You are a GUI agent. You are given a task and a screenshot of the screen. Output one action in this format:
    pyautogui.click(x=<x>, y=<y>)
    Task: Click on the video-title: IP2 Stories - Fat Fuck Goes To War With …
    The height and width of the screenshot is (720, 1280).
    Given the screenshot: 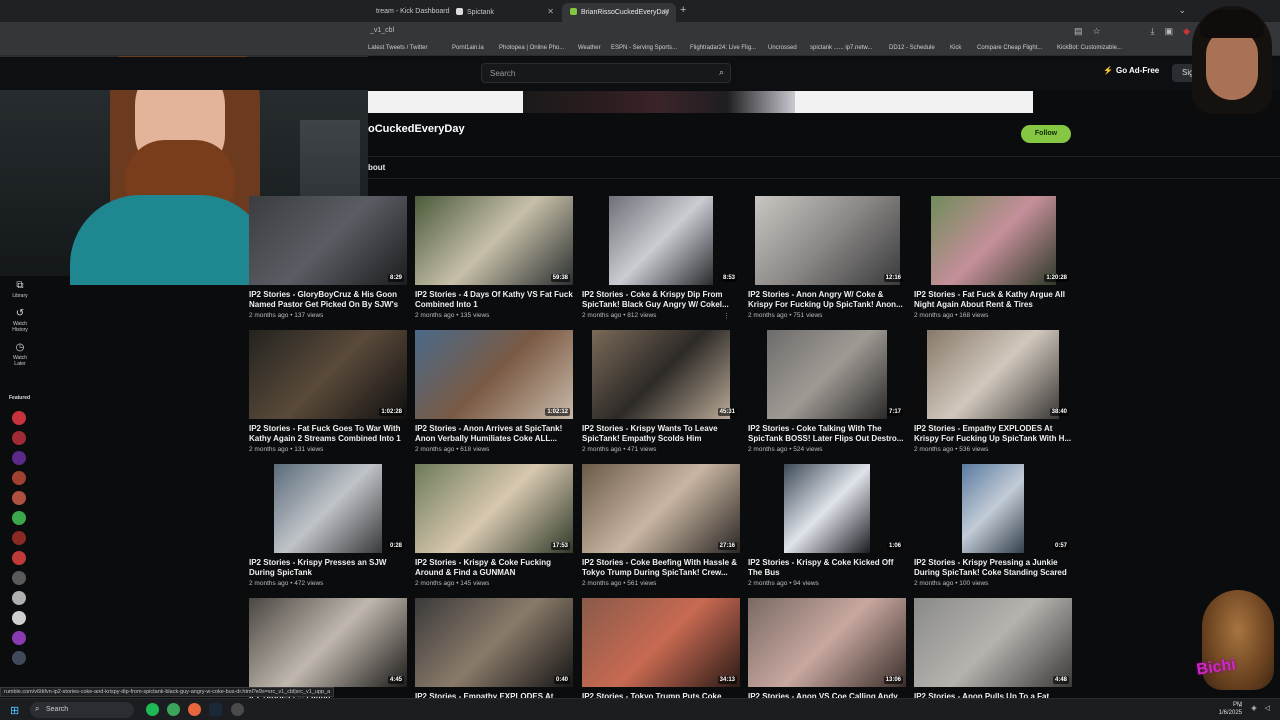 What is the action you would take?
    pyautogui.click(x=328, y=434)
    